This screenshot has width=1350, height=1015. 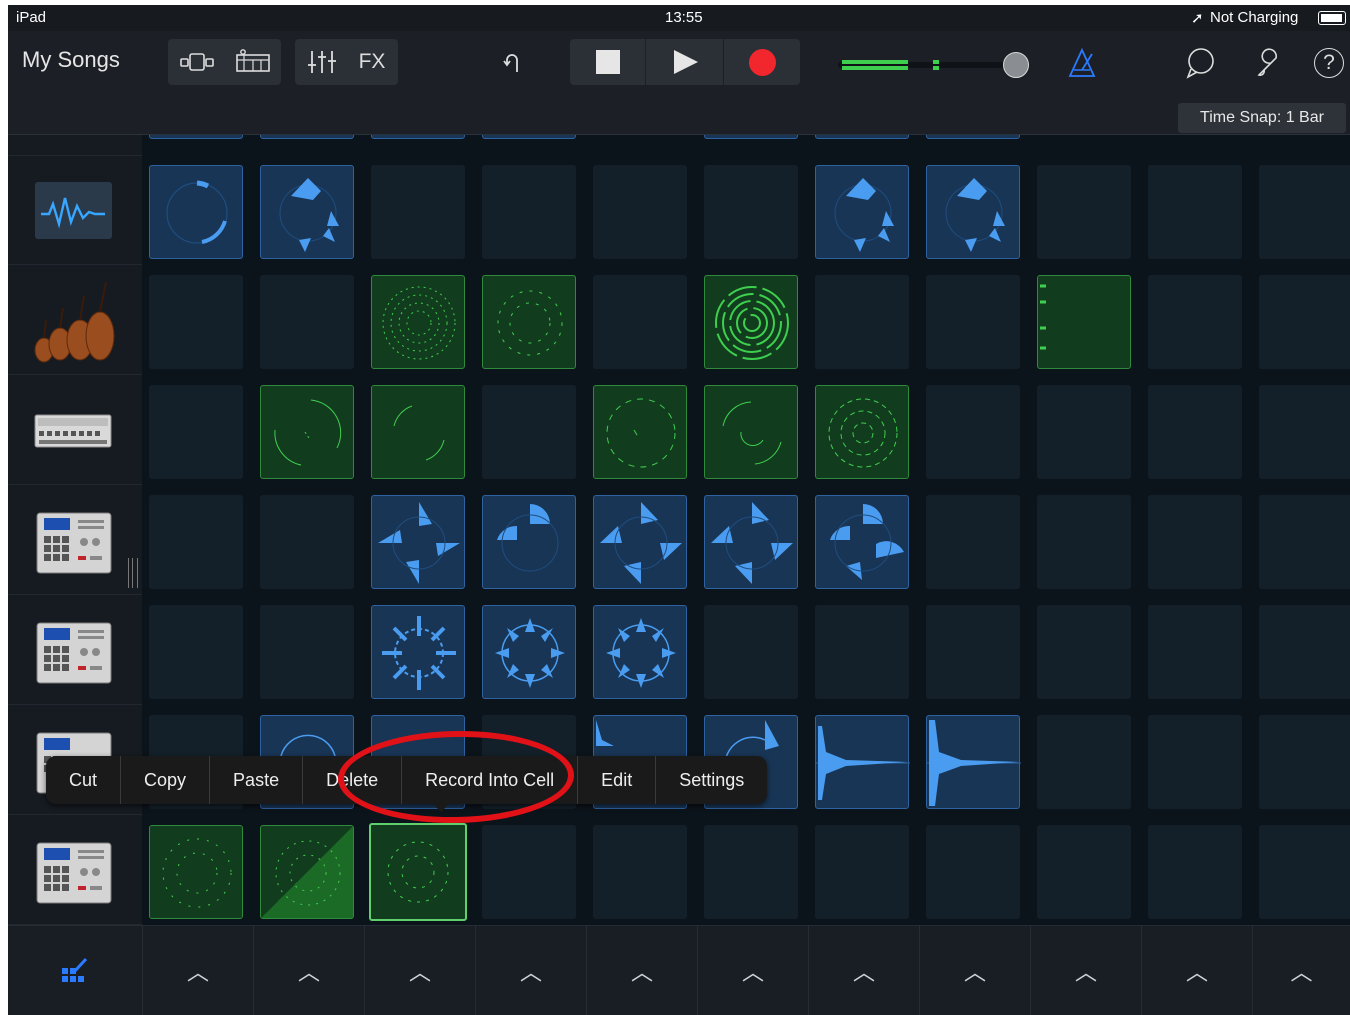 What do you see at coordinates (762, 62) in the screenshot?
I see `record-icon` at bounding box center [762, 62].